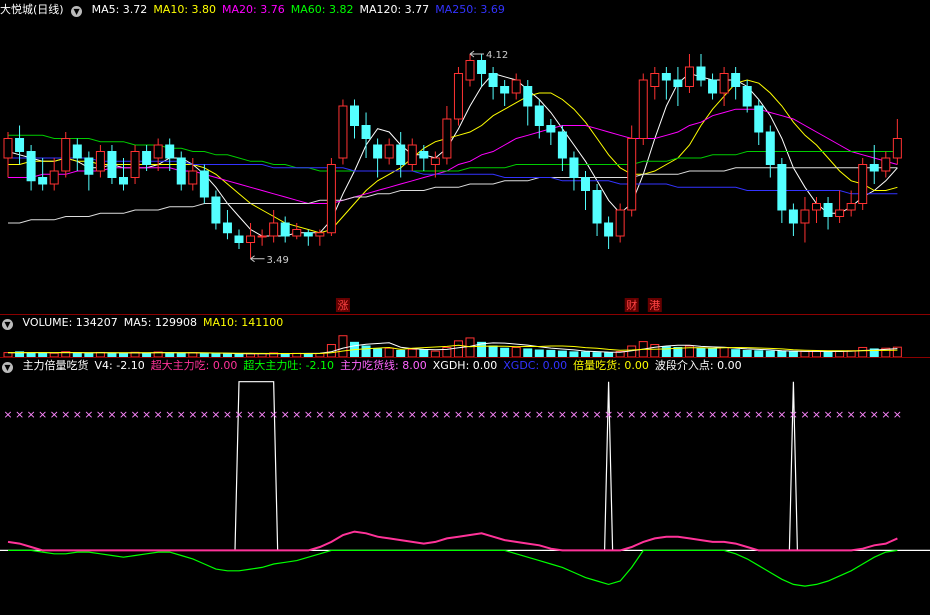 This screenshot has height=615, width=930. What do you see at coordinates (322, 9) in the screenshot?
I see `ma-label-3: MA60: 3.82` at bounding box center [322, 9].